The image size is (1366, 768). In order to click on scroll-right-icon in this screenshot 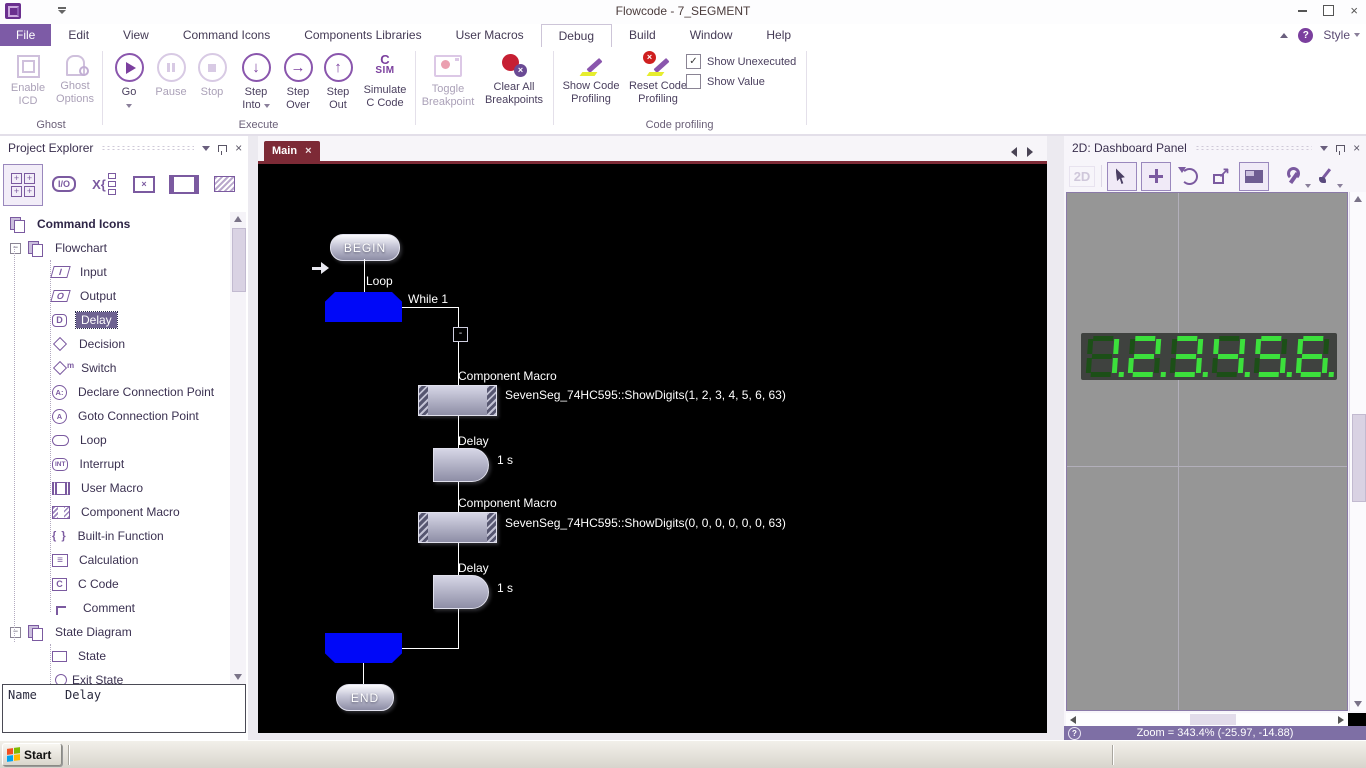, I will do `click(1341, 720)`.